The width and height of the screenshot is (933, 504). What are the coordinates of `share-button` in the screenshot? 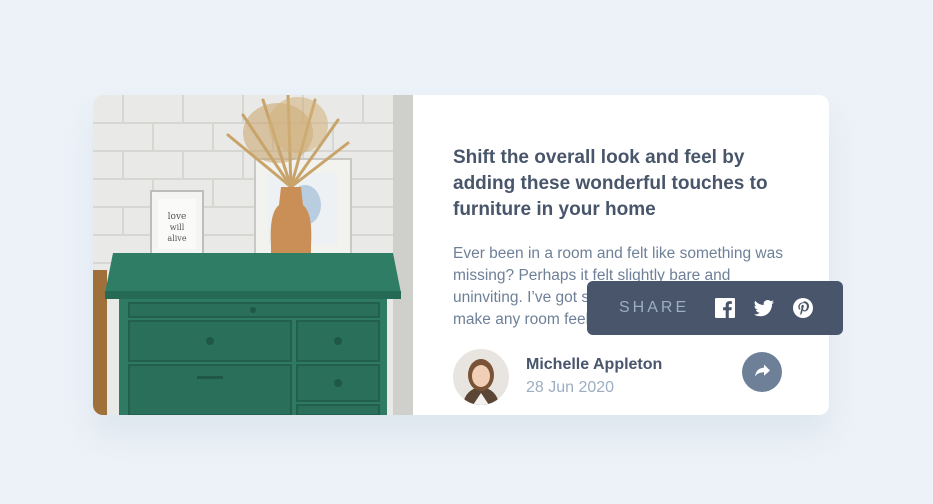 It's located at (762, 372).